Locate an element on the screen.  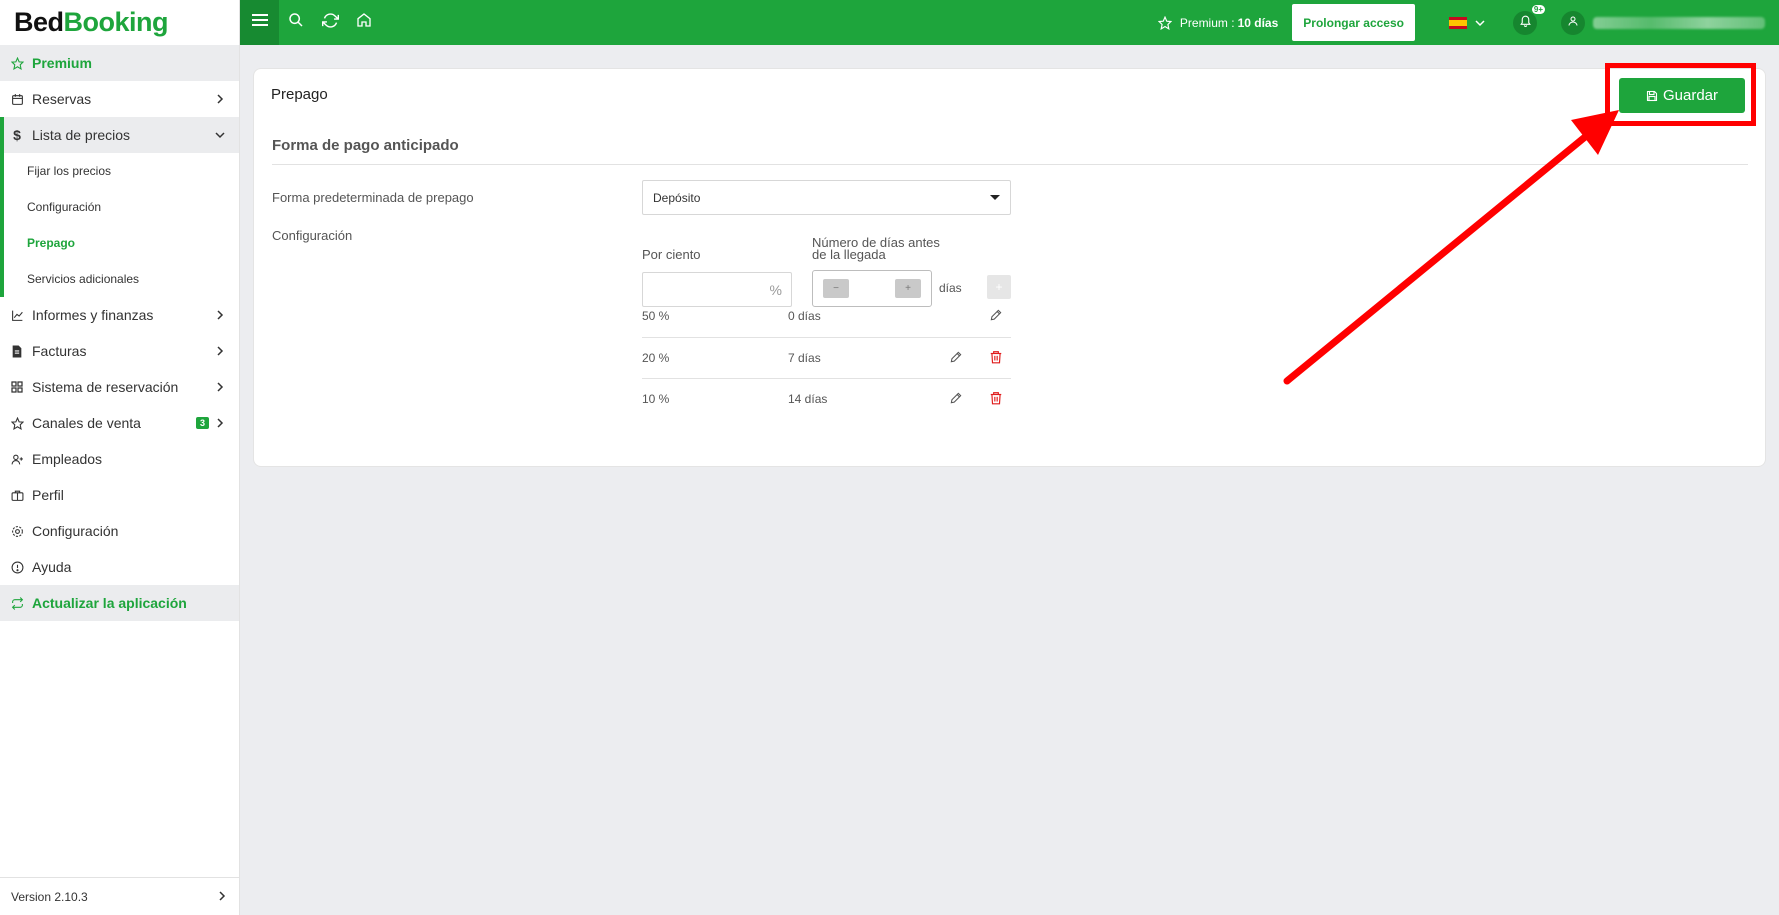
sidebar-item-label: Perfil is located at coordinates (48, 495).